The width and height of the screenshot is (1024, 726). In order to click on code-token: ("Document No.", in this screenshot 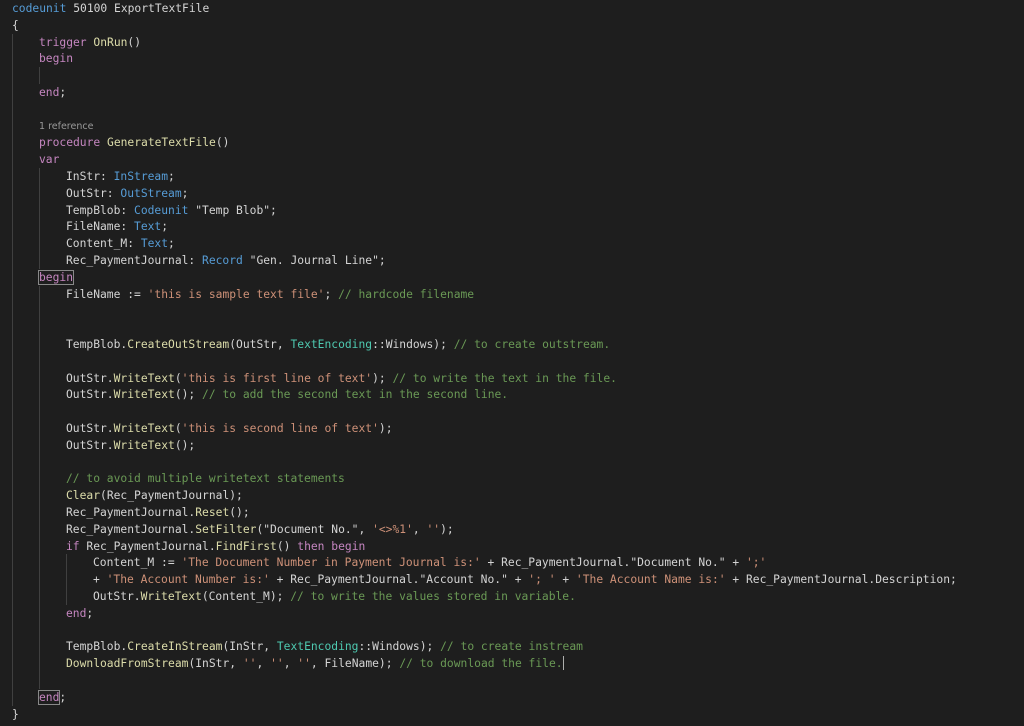, I will do `click(314, 529)`.